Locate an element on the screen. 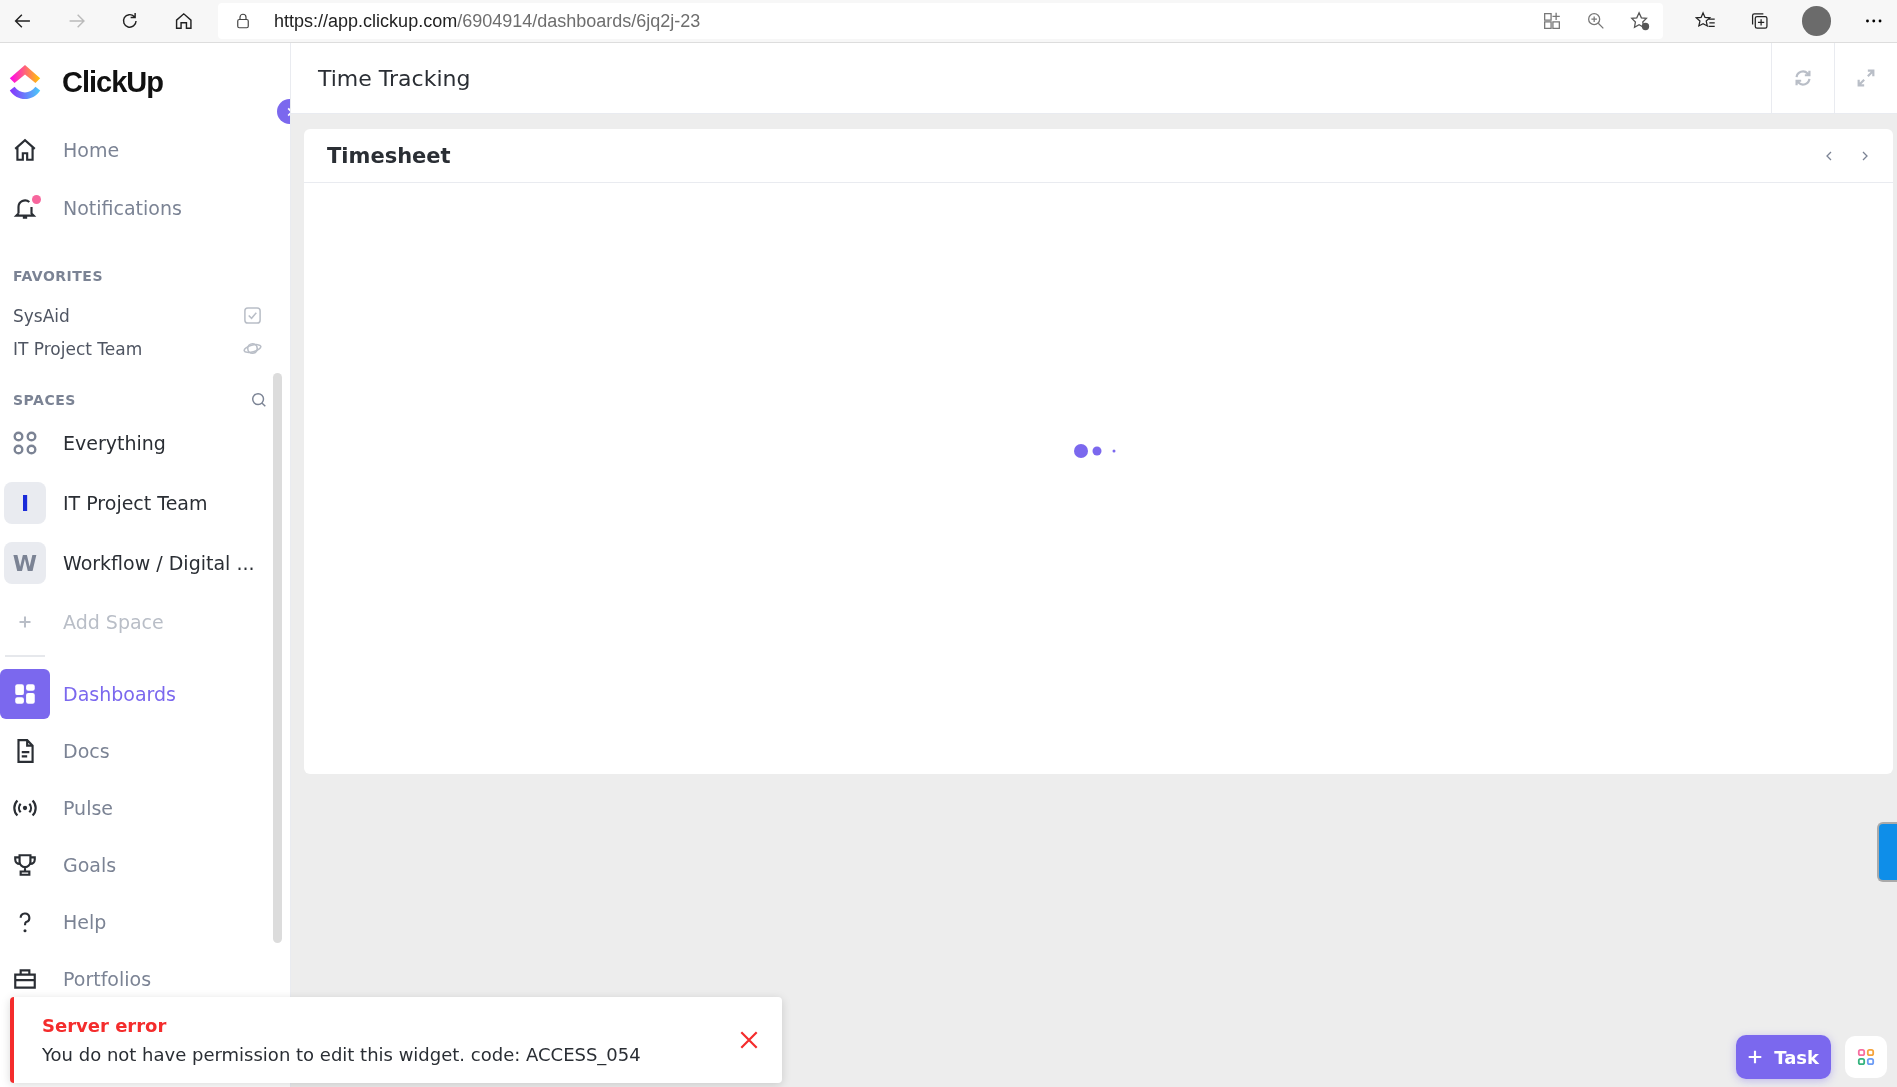 The image size is (1897, 1087). unread-dot is located at coordinates (36, 199).